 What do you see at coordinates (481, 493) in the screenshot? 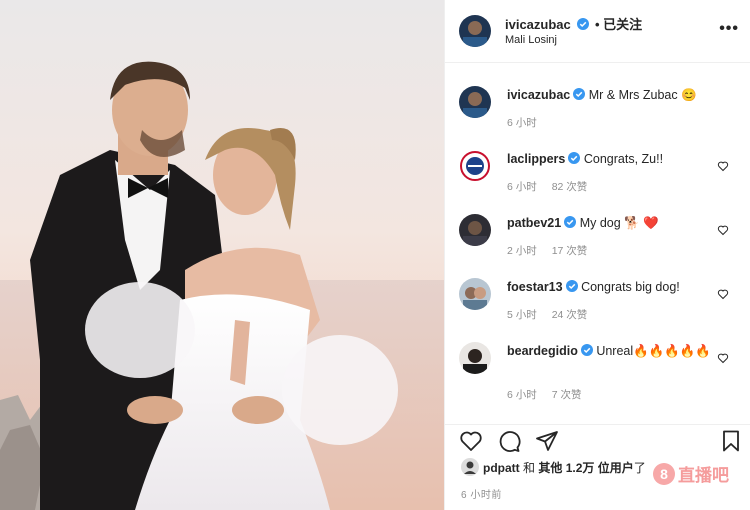
I see `post-timestamp: 6 小时前` at bounding box center [481, 493].